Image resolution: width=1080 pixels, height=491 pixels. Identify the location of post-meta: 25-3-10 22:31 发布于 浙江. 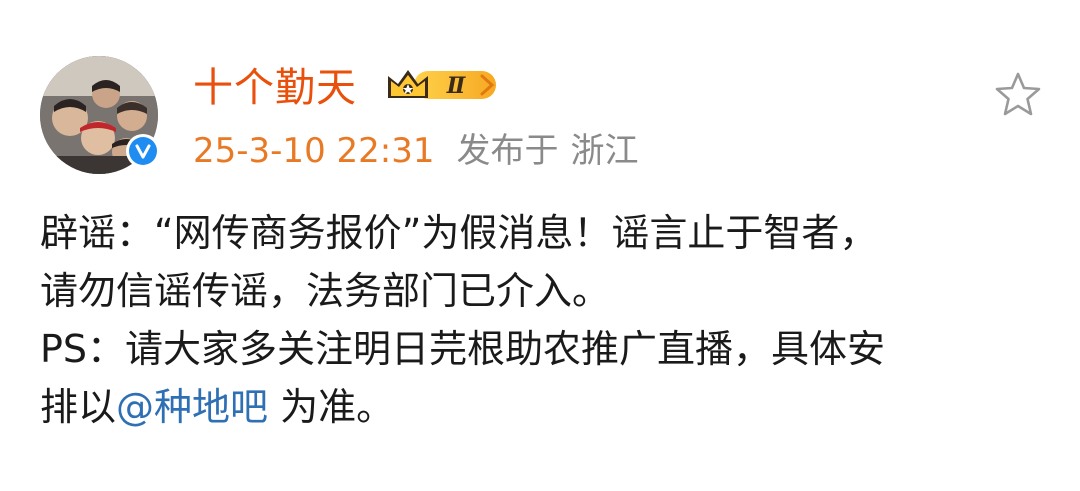
(416, 151).